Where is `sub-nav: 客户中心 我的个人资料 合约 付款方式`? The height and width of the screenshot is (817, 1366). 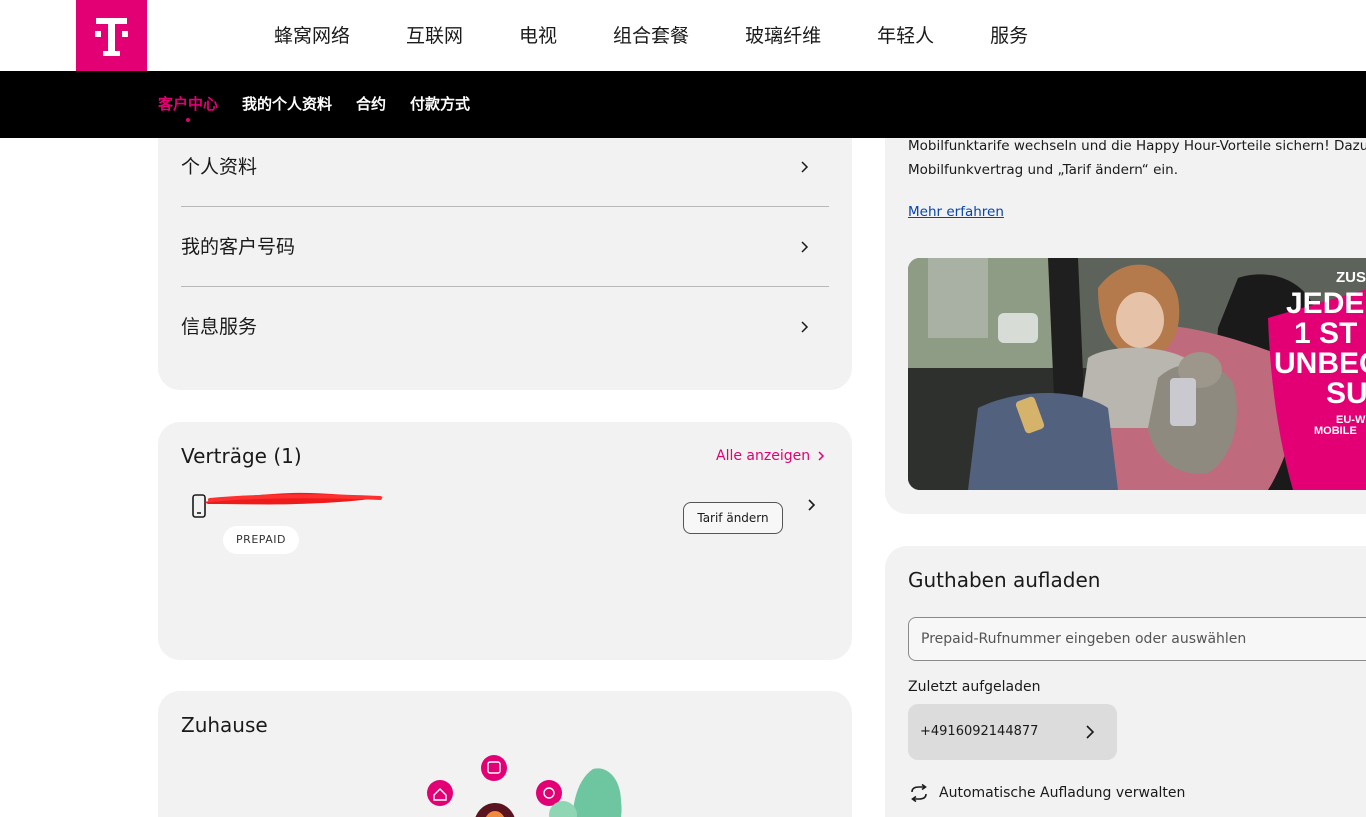 sub-nav: 客户中心 我的个人资料 合约 付款方式 is located at coordinates (326, 107).